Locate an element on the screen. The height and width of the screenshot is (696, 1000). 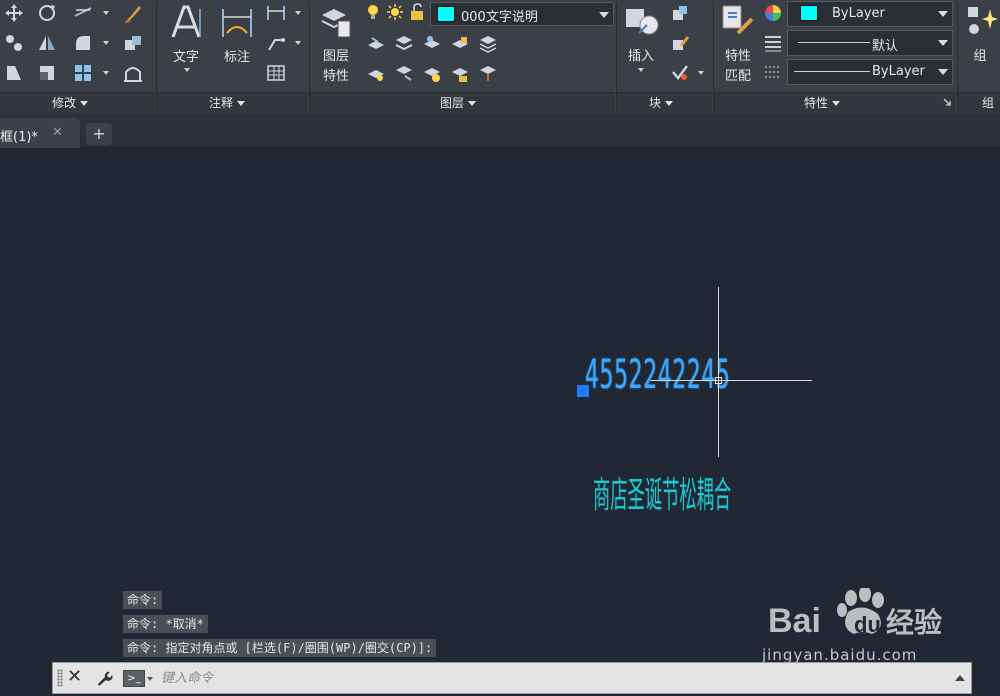
stretch-icon is located at coordinates (14, 73).